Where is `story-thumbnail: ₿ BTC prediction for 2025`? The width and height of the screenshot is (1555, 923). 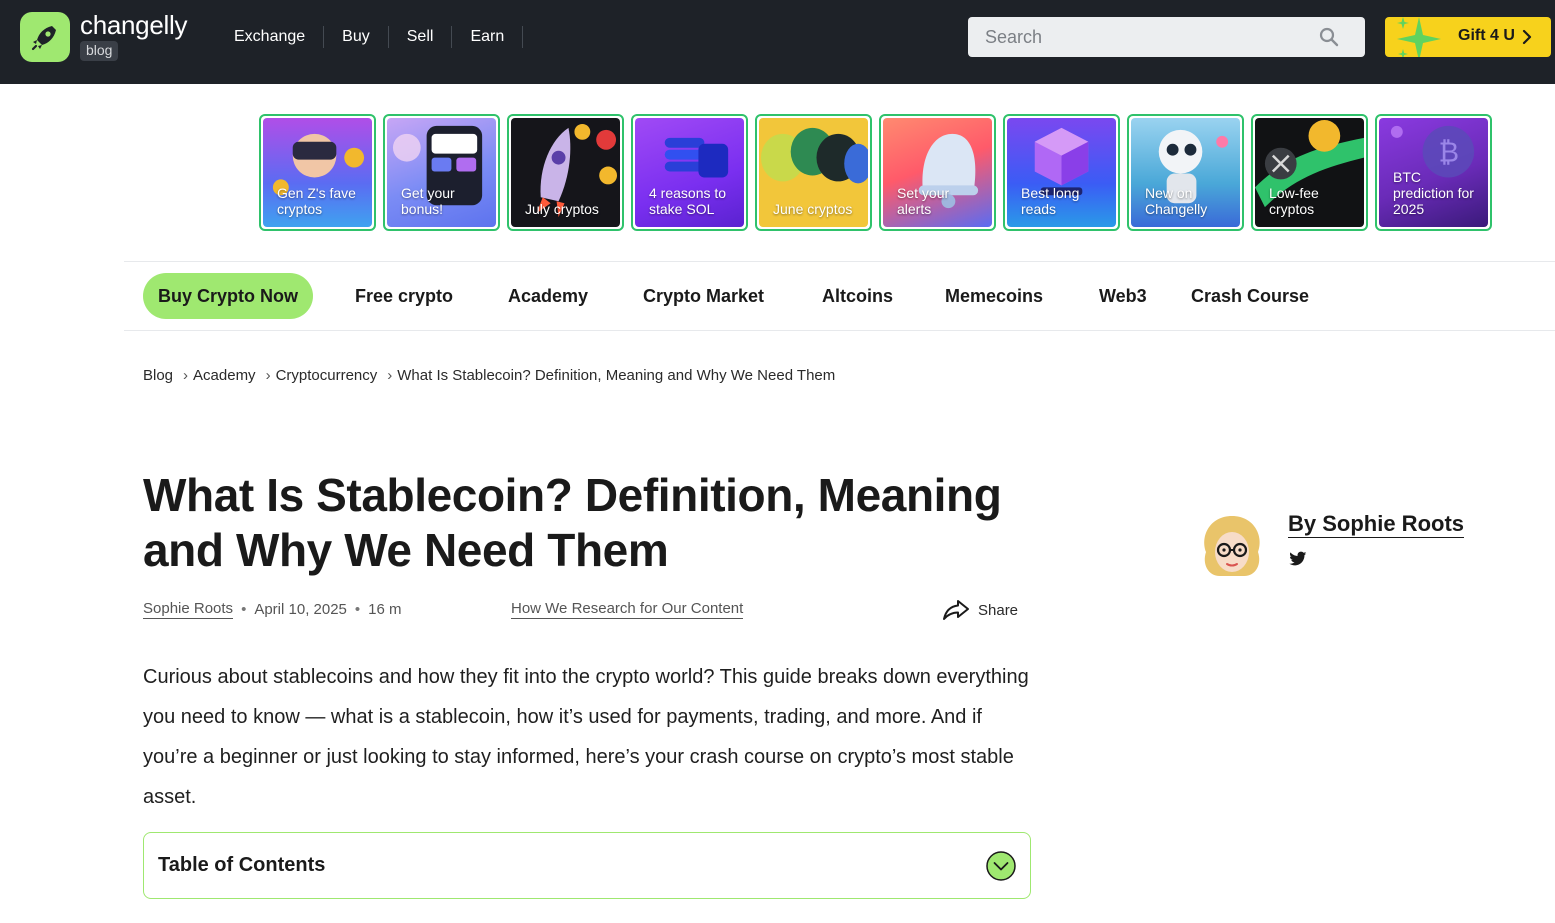
story-thumbnail: ₿ BTC prediction for 2025 is located at coordinates (1433, 172).